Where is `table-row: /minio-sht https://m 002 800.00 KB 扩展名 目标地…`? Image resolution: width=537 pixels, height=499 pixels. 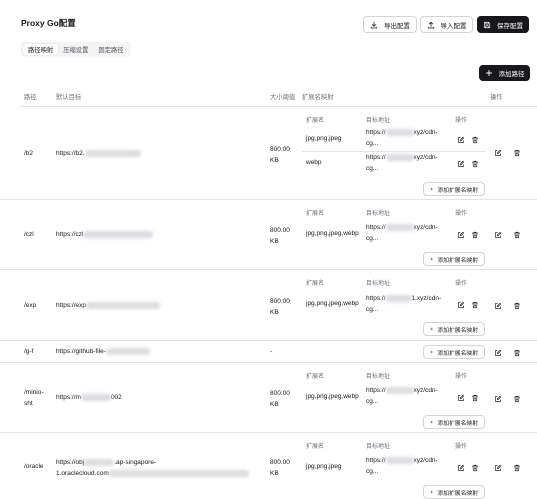
table-row: /minio-sht https://m 002 800.00 KB 扩展名 目标地… is located at coordinates (268, 398).